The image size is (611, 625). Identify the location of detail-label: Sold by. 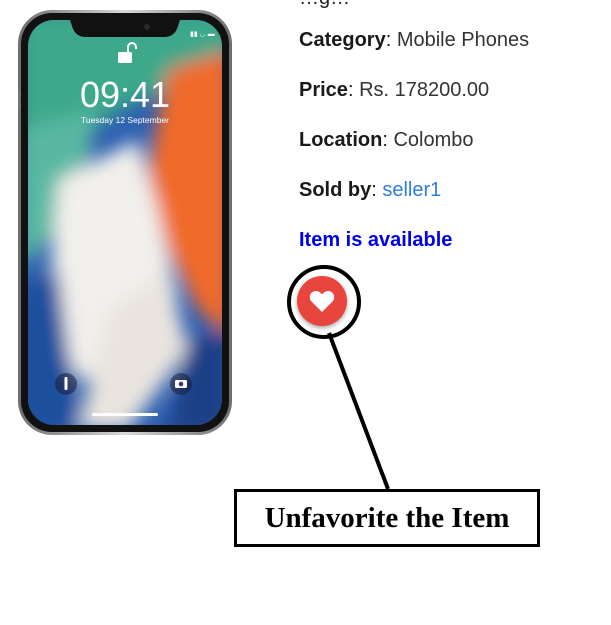
(335, 190).